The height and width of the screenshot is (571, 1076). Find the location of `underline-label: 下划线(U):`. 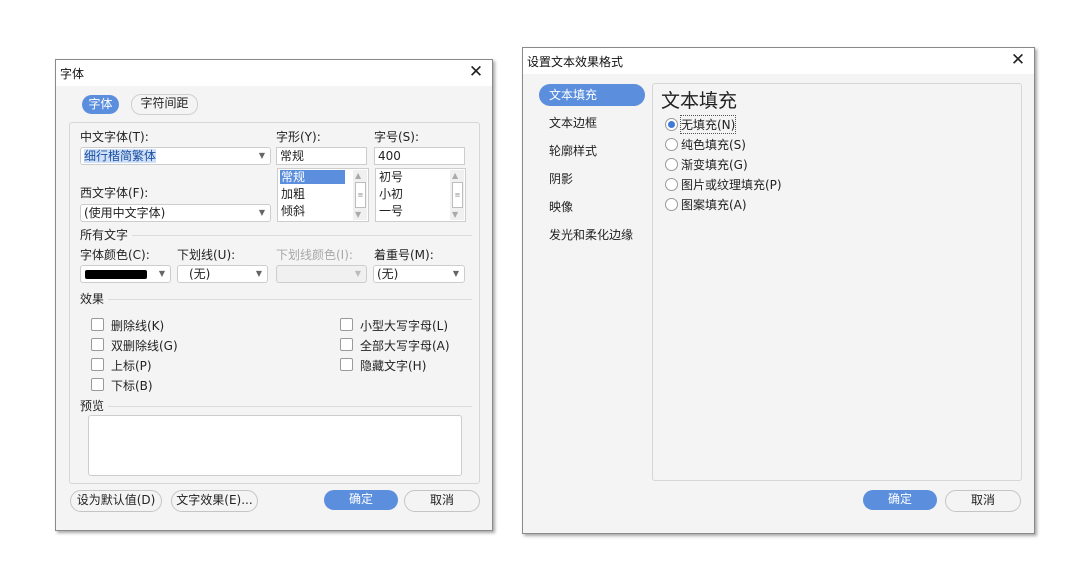

underline-label: 下划线(U): is located at coordinates (206, 255).